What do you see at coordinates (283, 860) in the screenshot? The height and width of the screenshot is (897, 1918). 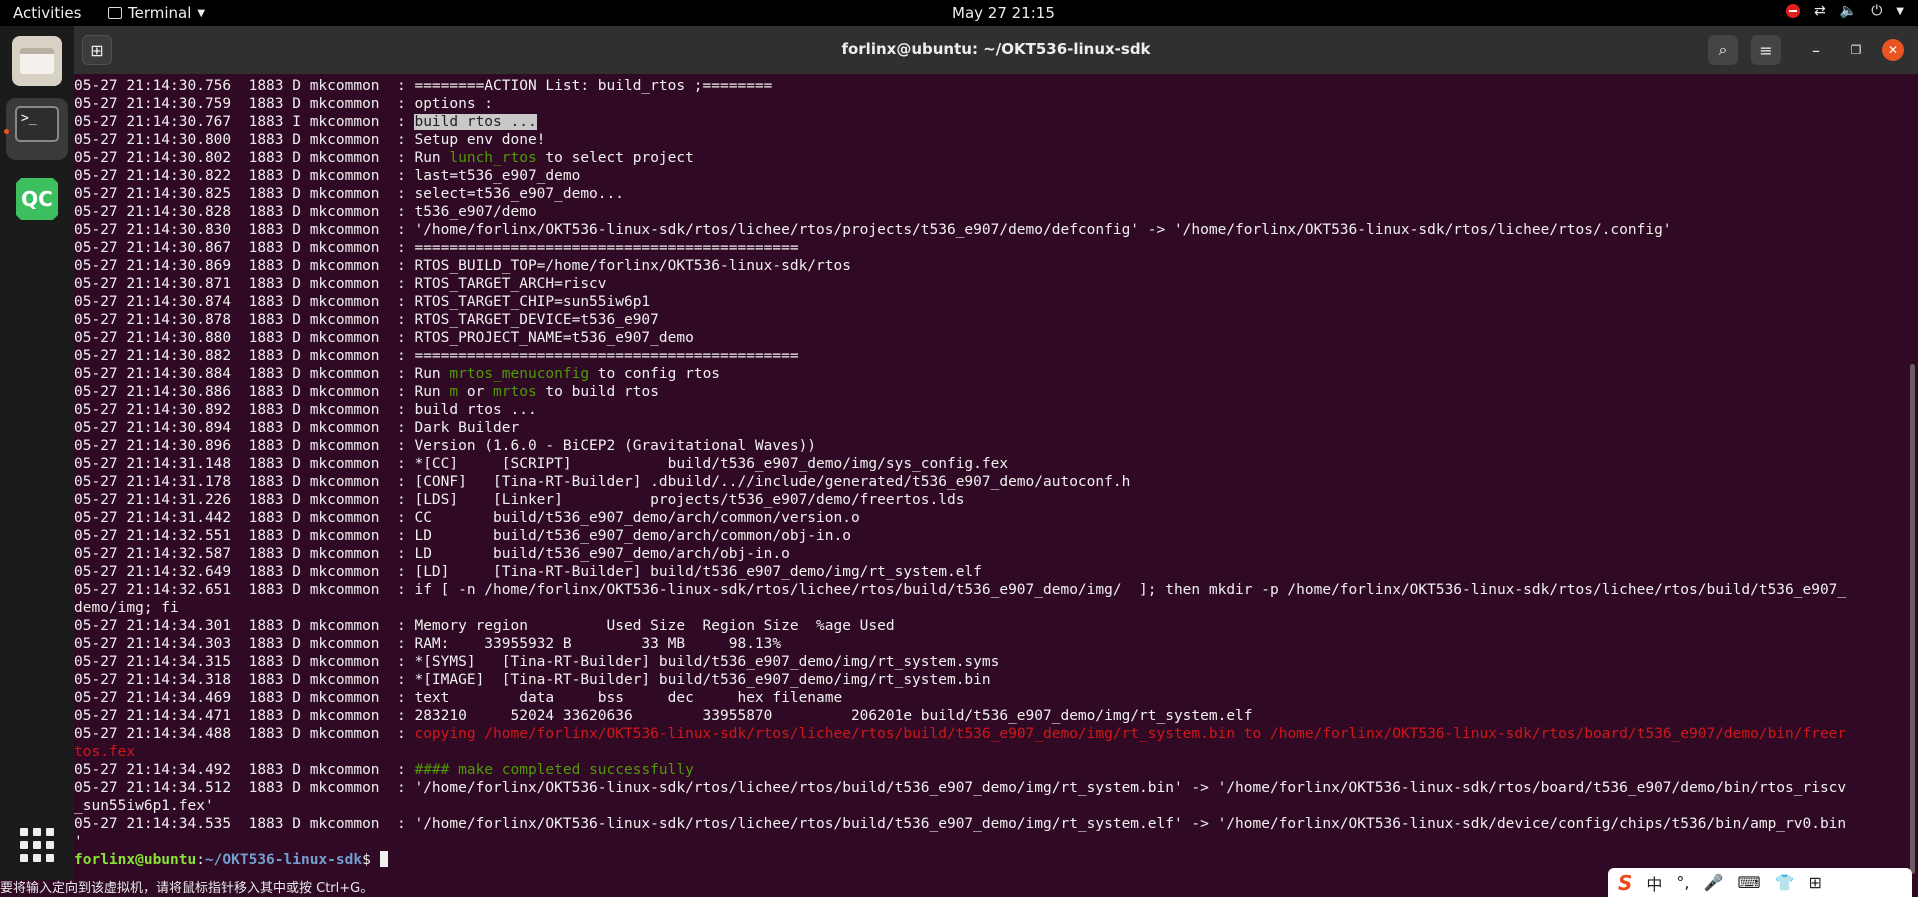 I see `prompt-path: ~/OKT536-linux-sdk` at bounding box center [283, 860].